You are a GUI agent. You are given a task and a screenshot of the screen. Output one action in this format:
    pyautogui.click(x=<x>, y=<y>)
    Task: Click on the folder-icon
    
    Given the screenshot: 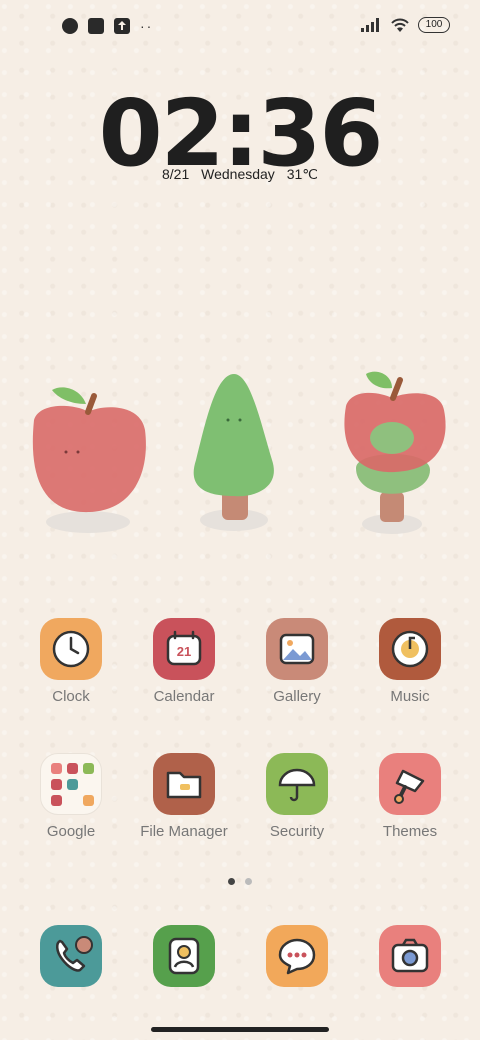 What is the action you would take?
    pyautogui.click(x=184, y=784)
    